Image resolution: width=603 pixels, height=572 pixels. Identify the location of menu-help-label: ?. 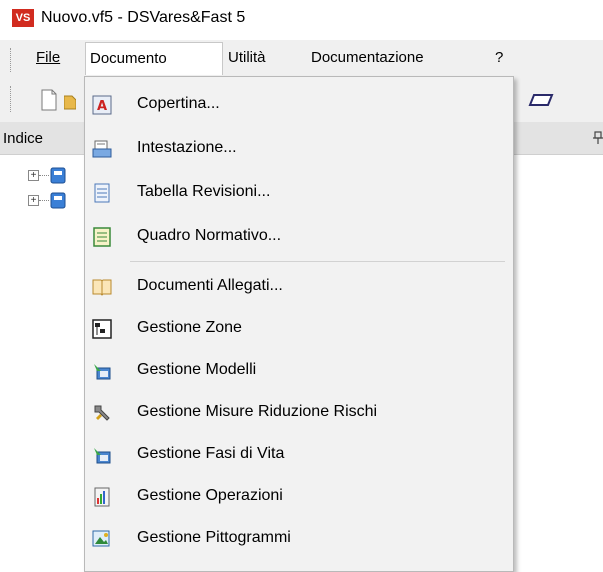
(499, 57).